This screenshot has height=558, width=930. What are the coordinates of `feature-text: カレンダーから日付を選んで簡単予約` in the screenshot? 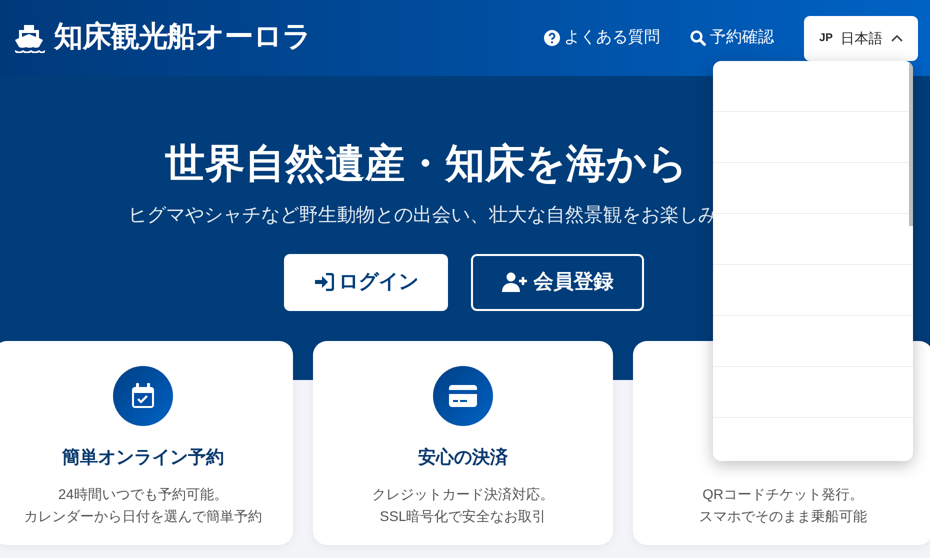 It's located at (143, 516).